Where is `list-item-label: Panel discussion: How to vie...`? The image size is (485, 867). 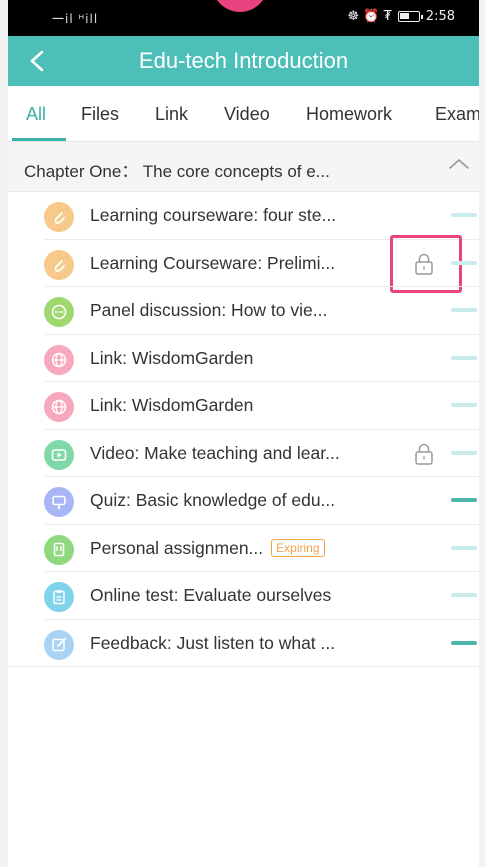 list-item-label: Panel discussion: How to vie... is located at coordinates (208, 310).